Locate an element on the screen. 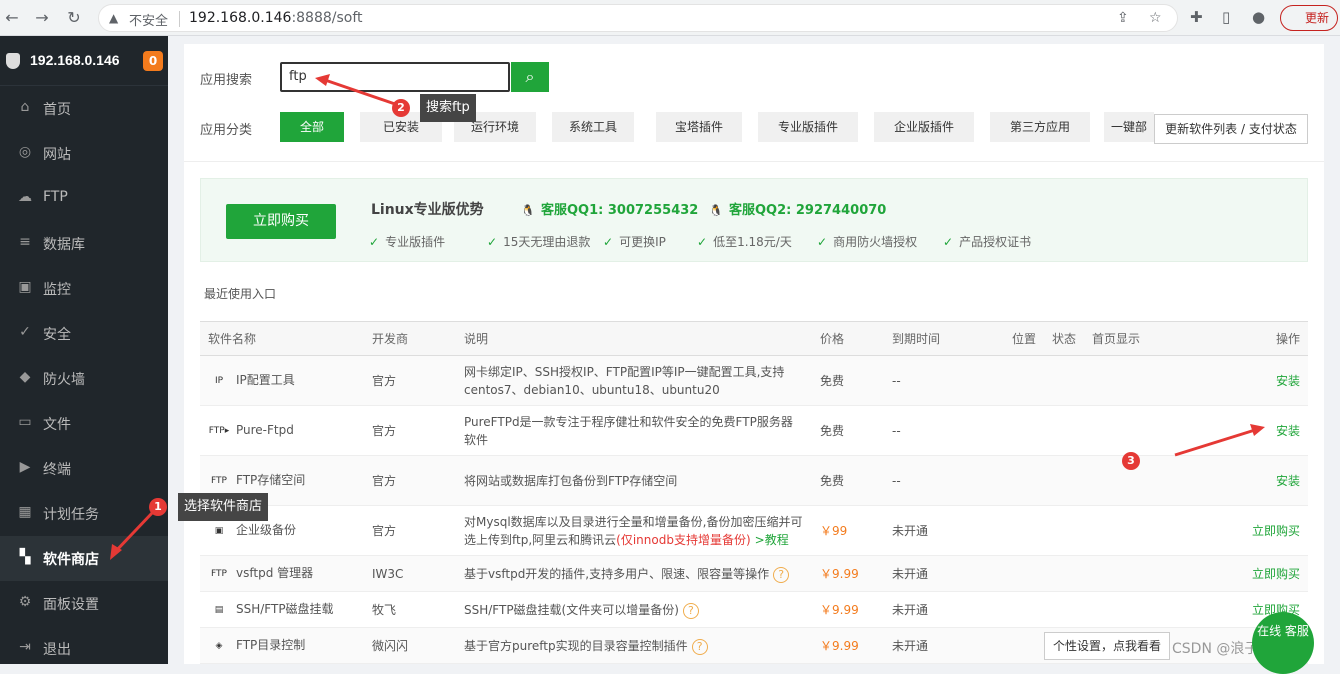 The width and height of the screenshot is (1340, 674). annotation-number-2: 2 is located at coordinates (401, 108).